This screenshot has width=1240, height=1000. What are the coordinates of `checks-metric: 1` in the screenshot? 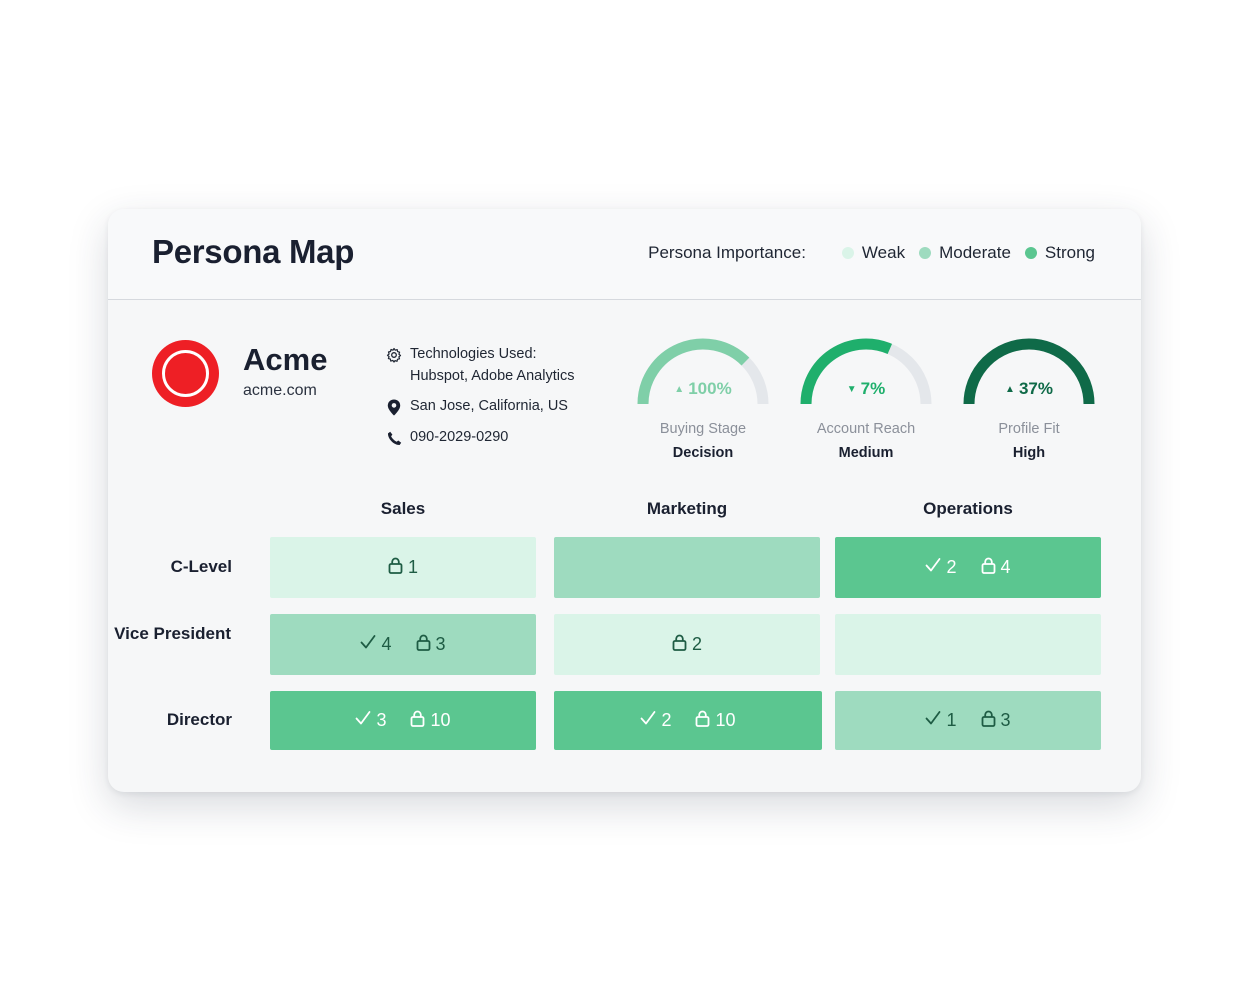 It's located at (941, 720).